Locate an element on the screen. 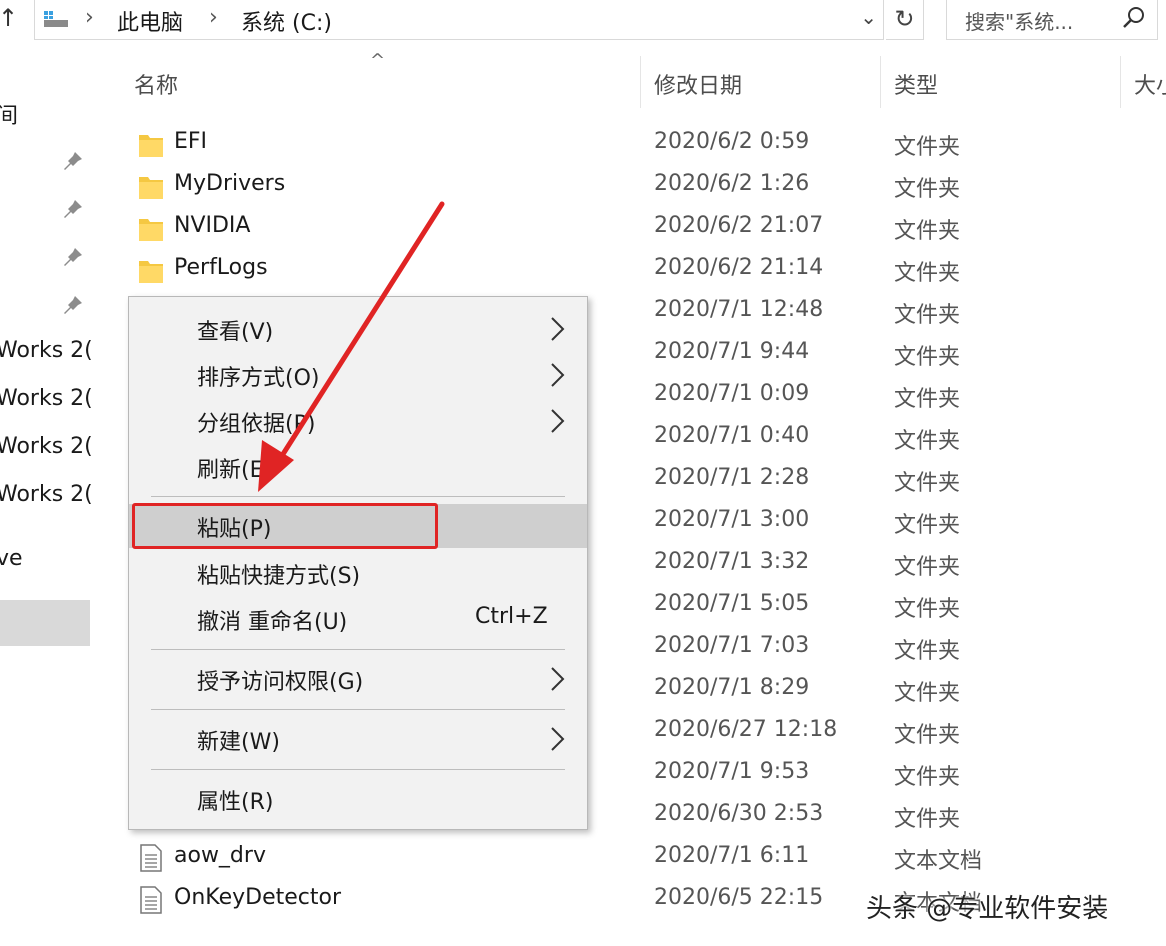  file-modified-date: 2020/6/5 22:15 is located at coordinates (739, 897).